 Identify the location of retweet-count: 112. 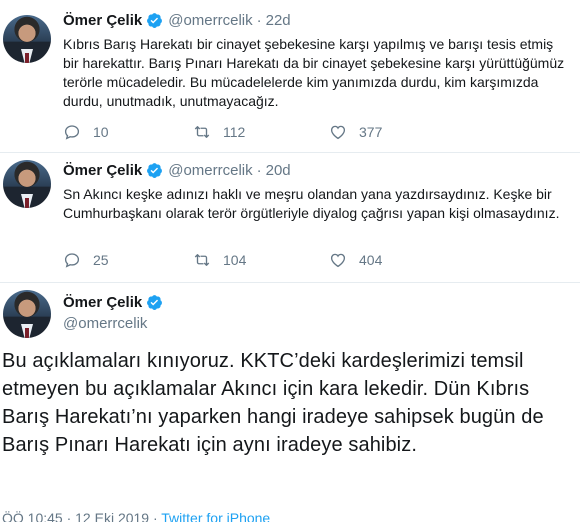
(234, 132).